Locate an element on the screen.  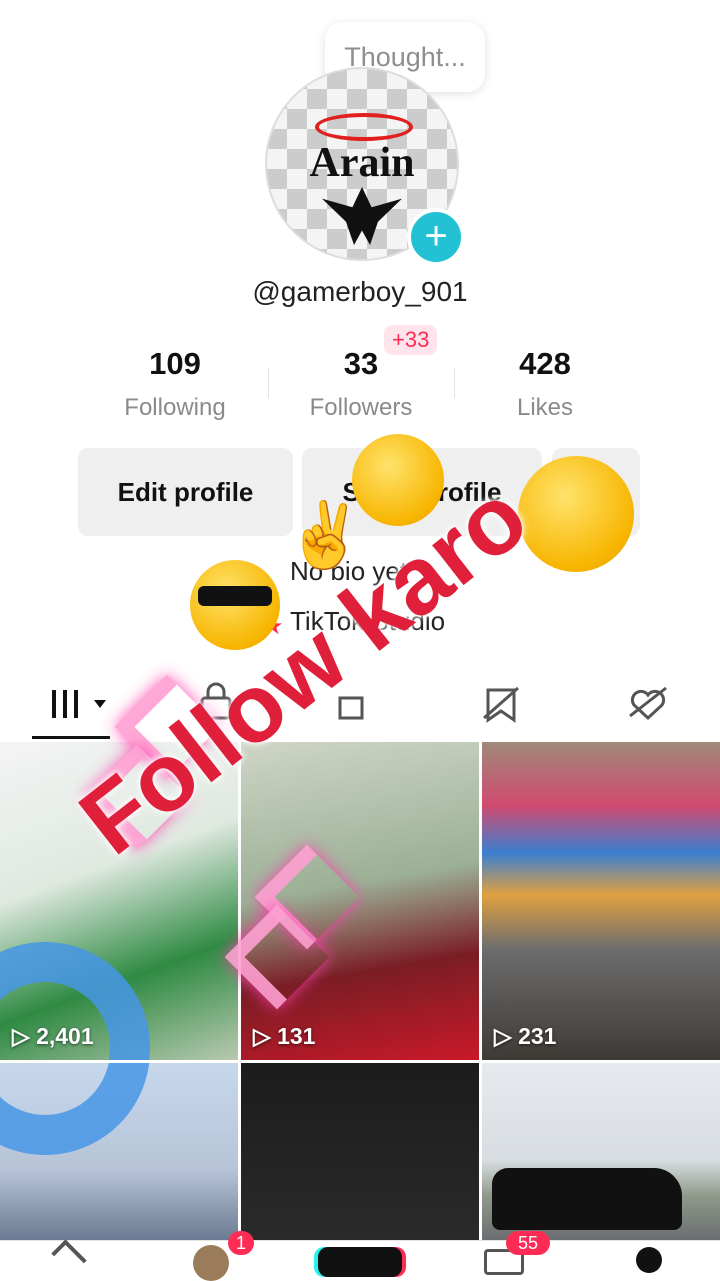
add-avatar-button: + is located at coordinates (436, 237).